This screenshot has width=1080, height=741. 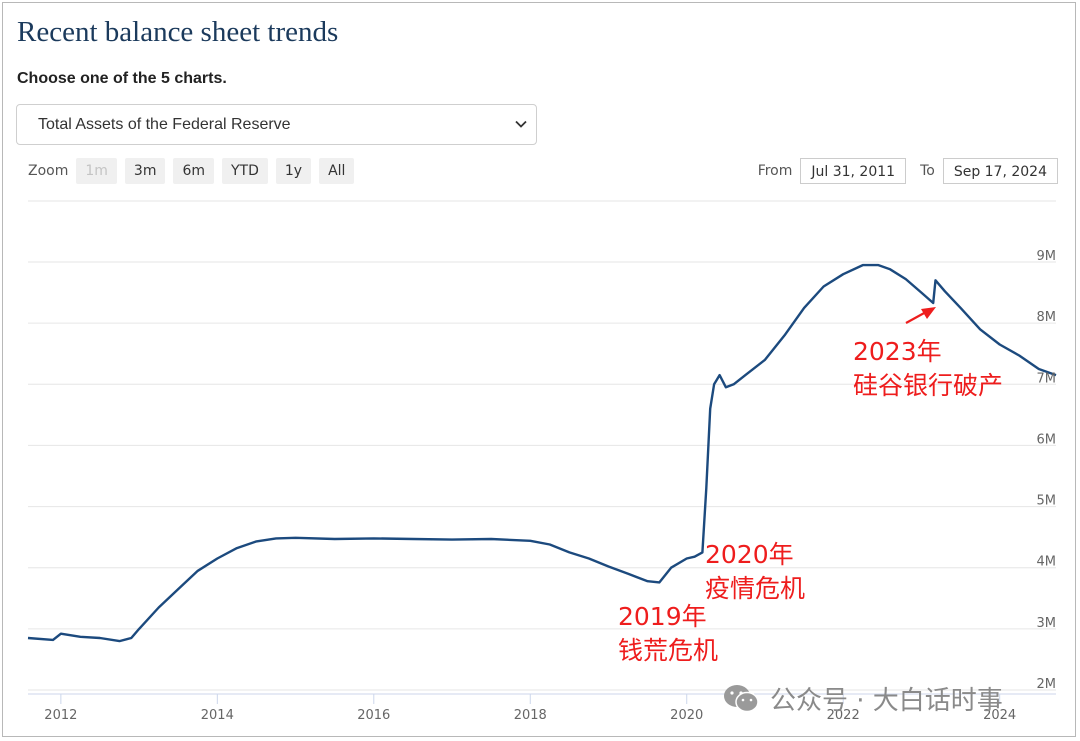 What do you see at coordinates (886, 701) in the screenshot?
I see `watermark-text: 公众号 · 大白话时事` at bounding box center [886, 701].